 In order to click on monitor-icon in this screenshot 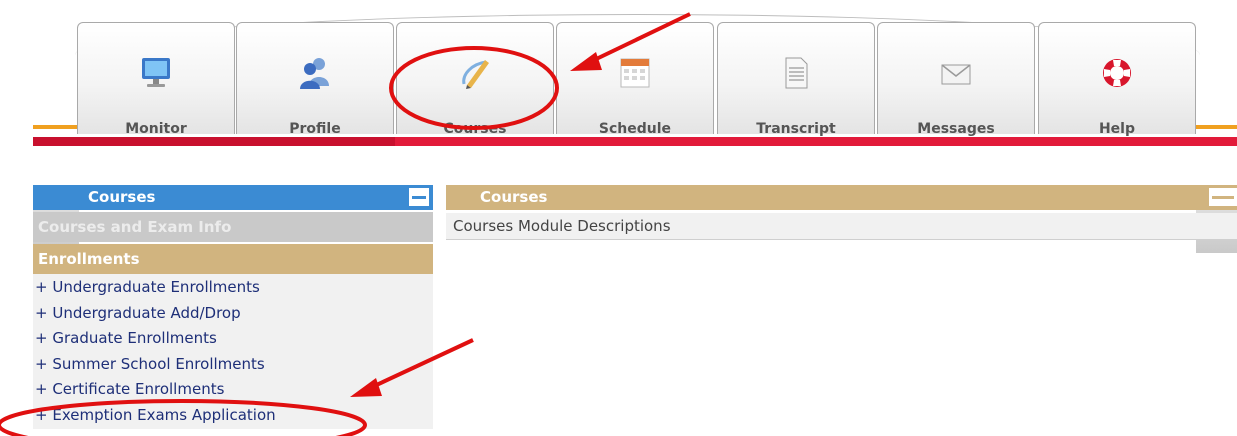, I will do `click(156, 72)`.